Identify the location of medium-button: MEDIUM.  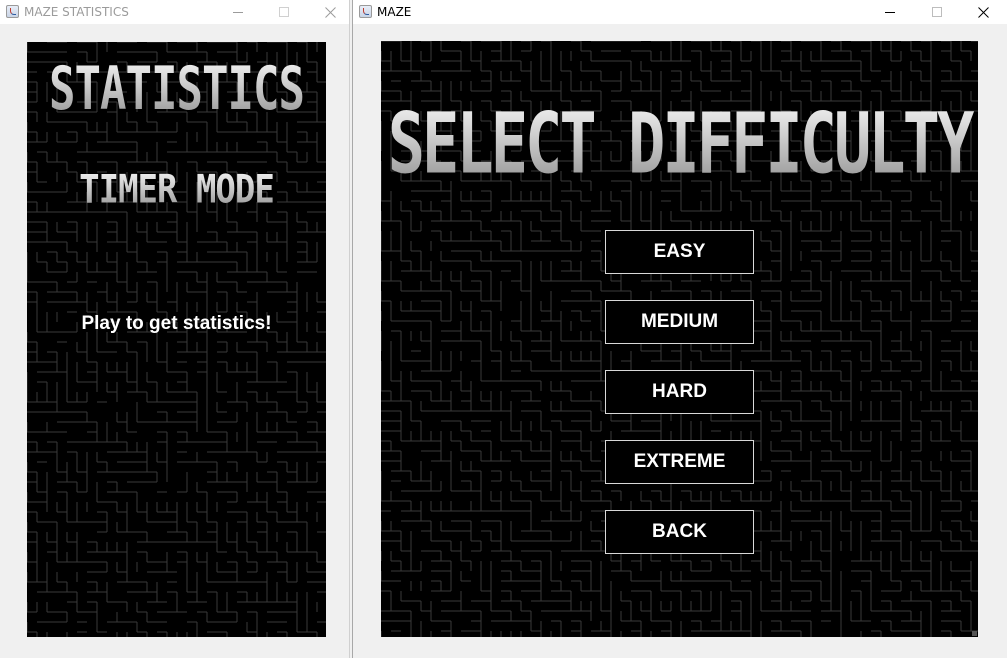
(679, 322).